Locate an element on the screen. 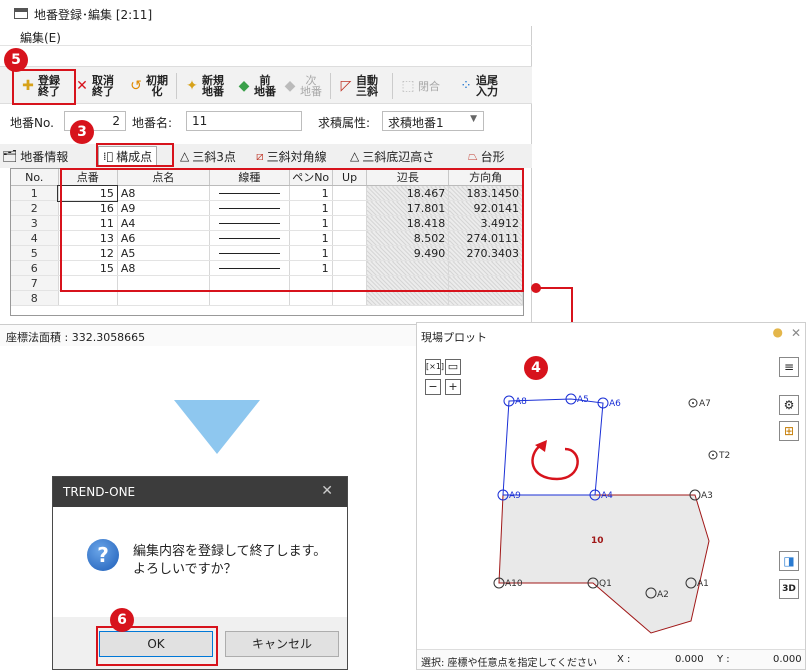 The width and height of the screenshot is (806, 670). direction-arrow is located at coordinates (555, 462).